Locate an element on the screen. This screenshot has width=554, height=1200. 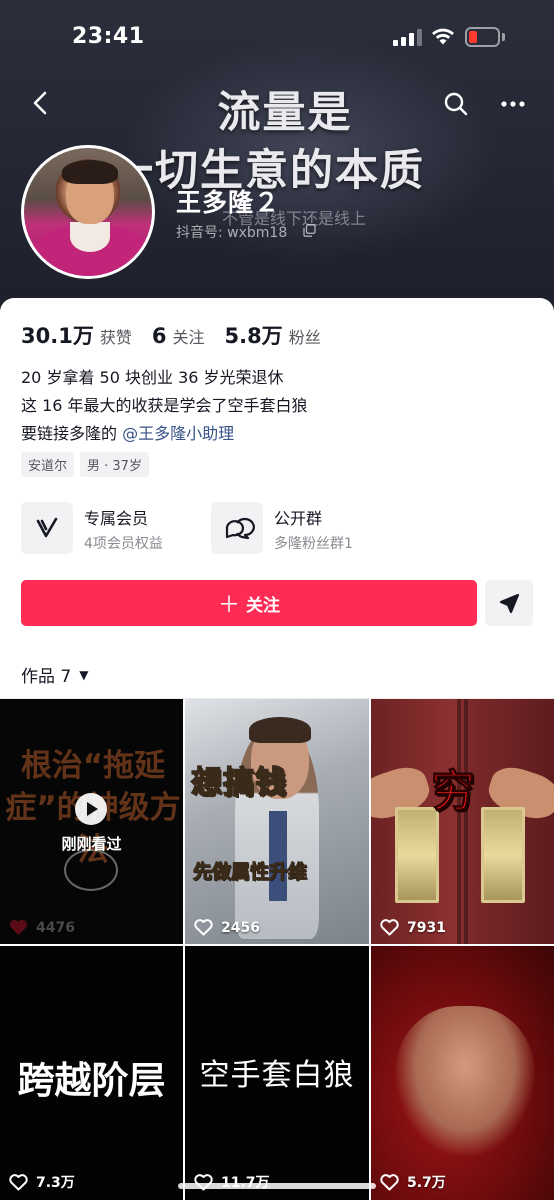
video-likes: 2456 is located at coordinates (227, 927).